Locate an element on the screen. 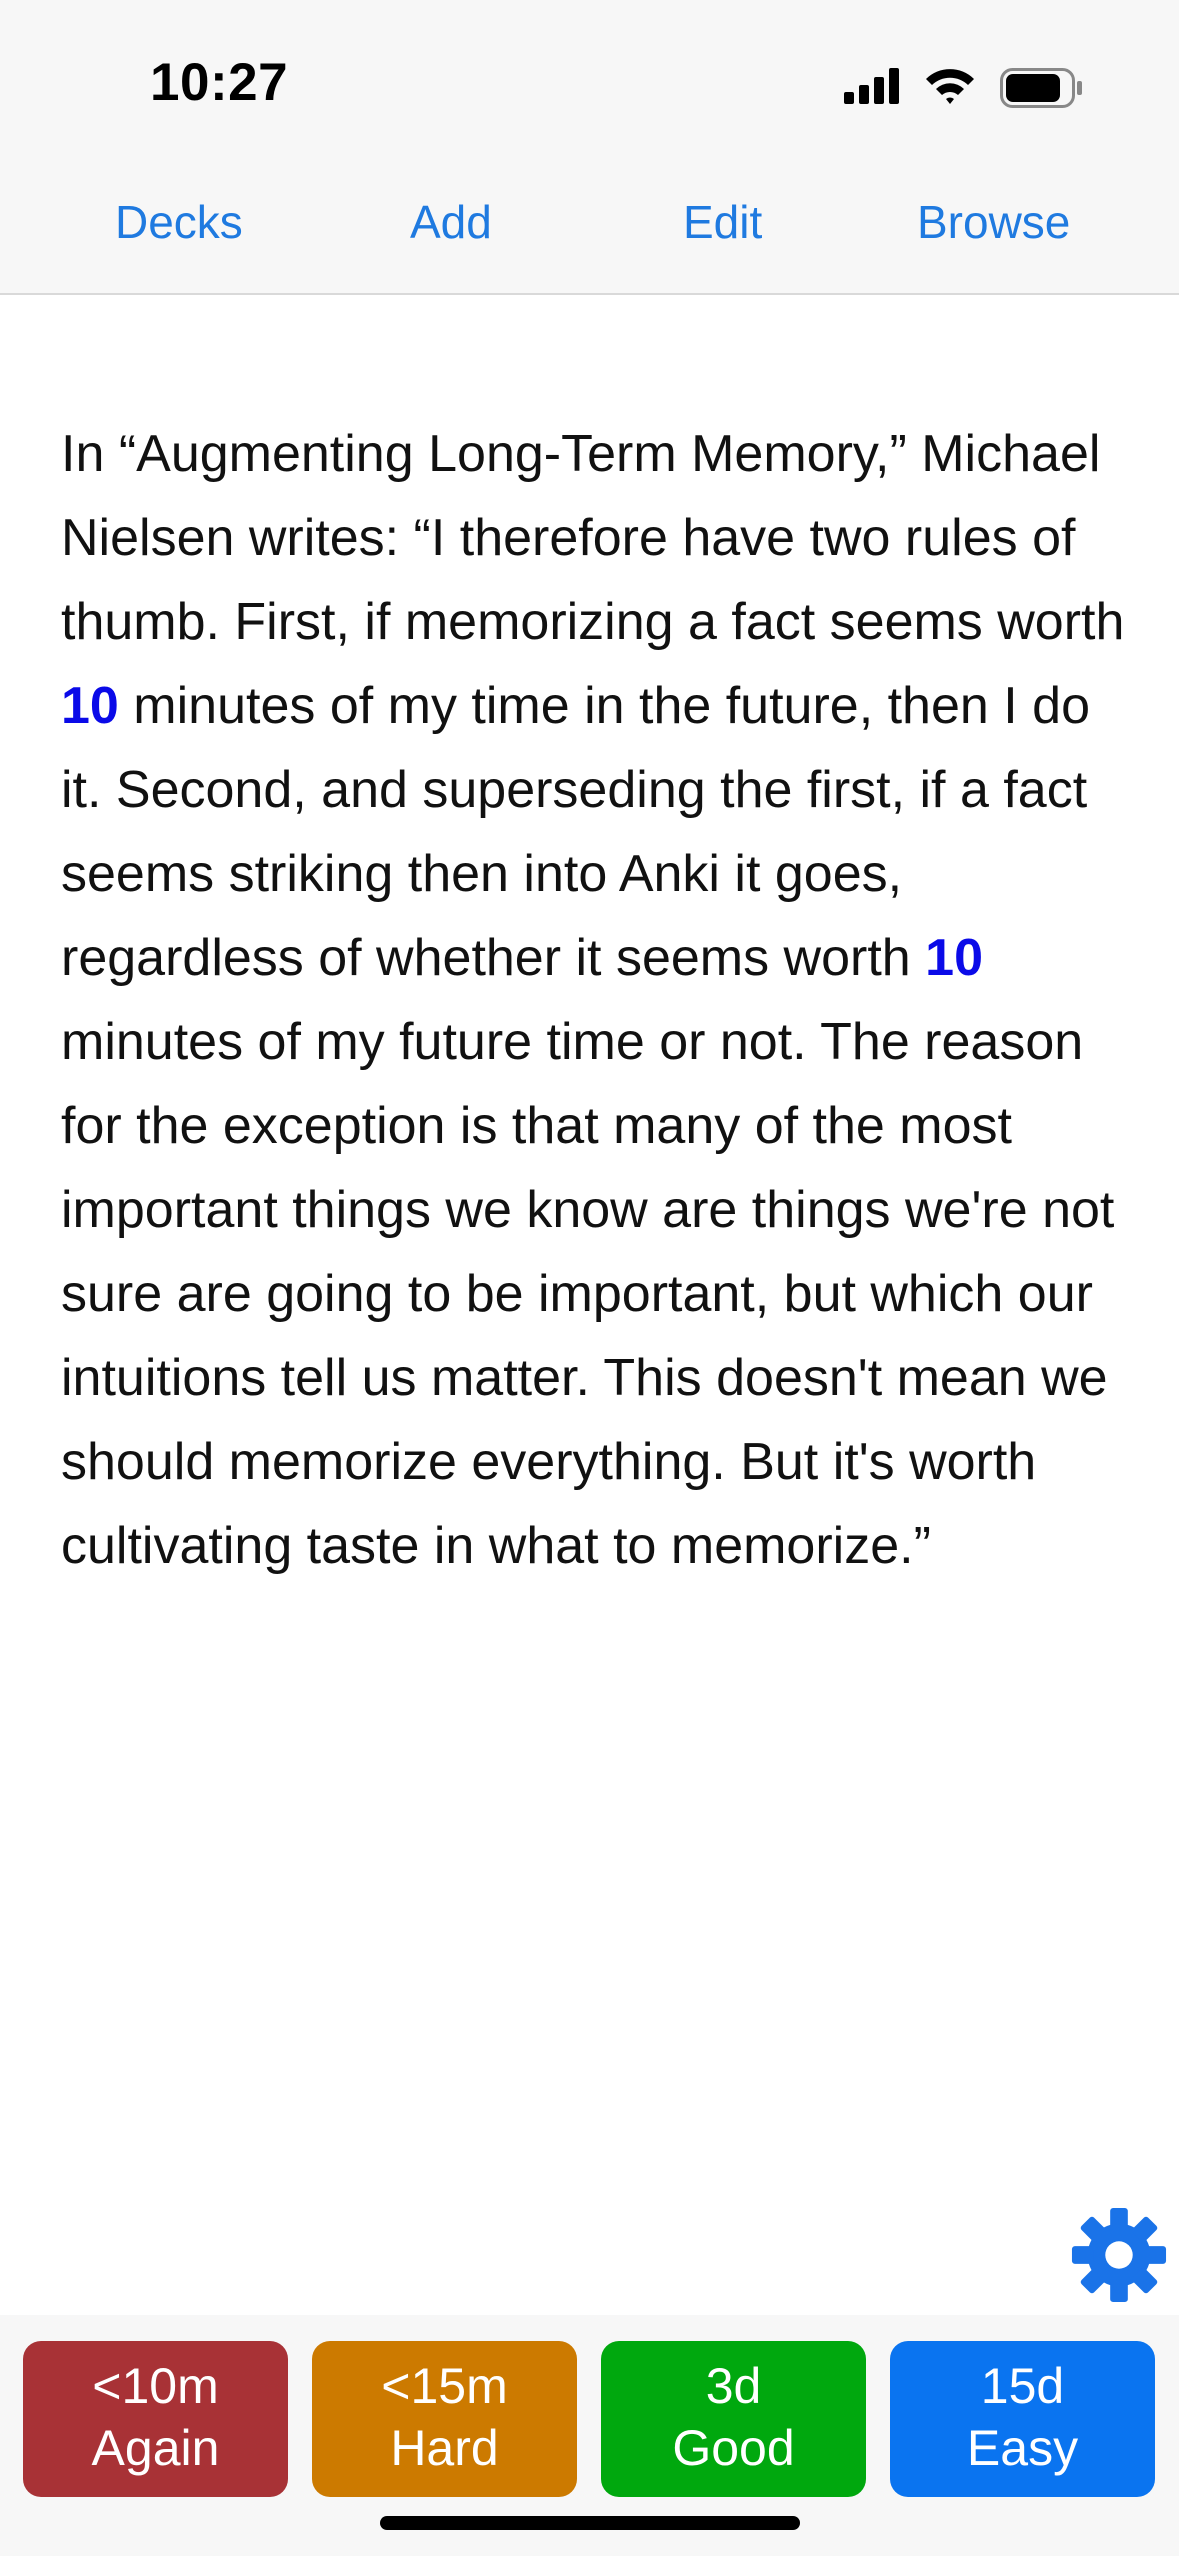 The width and height of the screenshot is (1179, 2556). hard-button: <15m Hard is located at coordinates (444, 2419).